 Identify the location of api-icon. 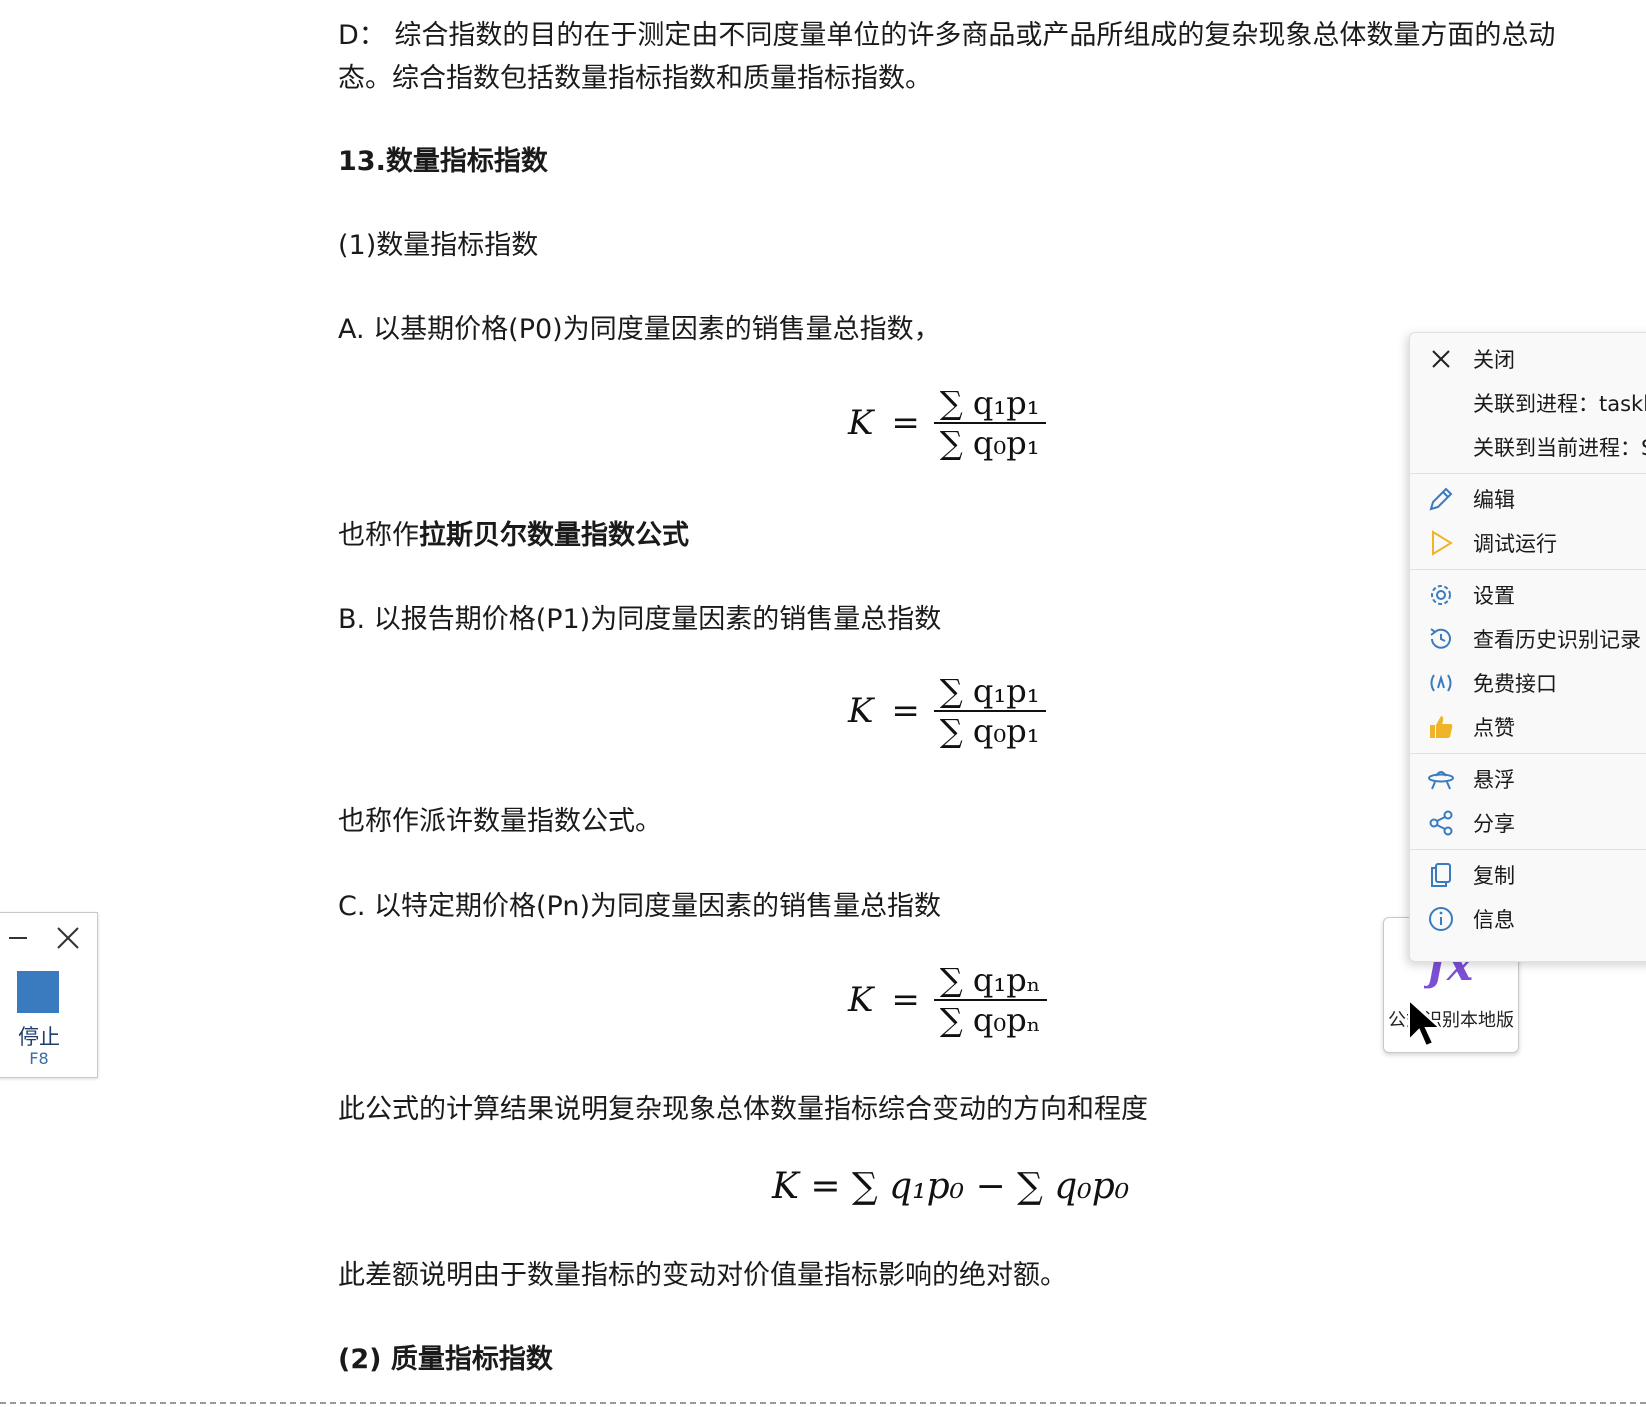
(1441, 683).